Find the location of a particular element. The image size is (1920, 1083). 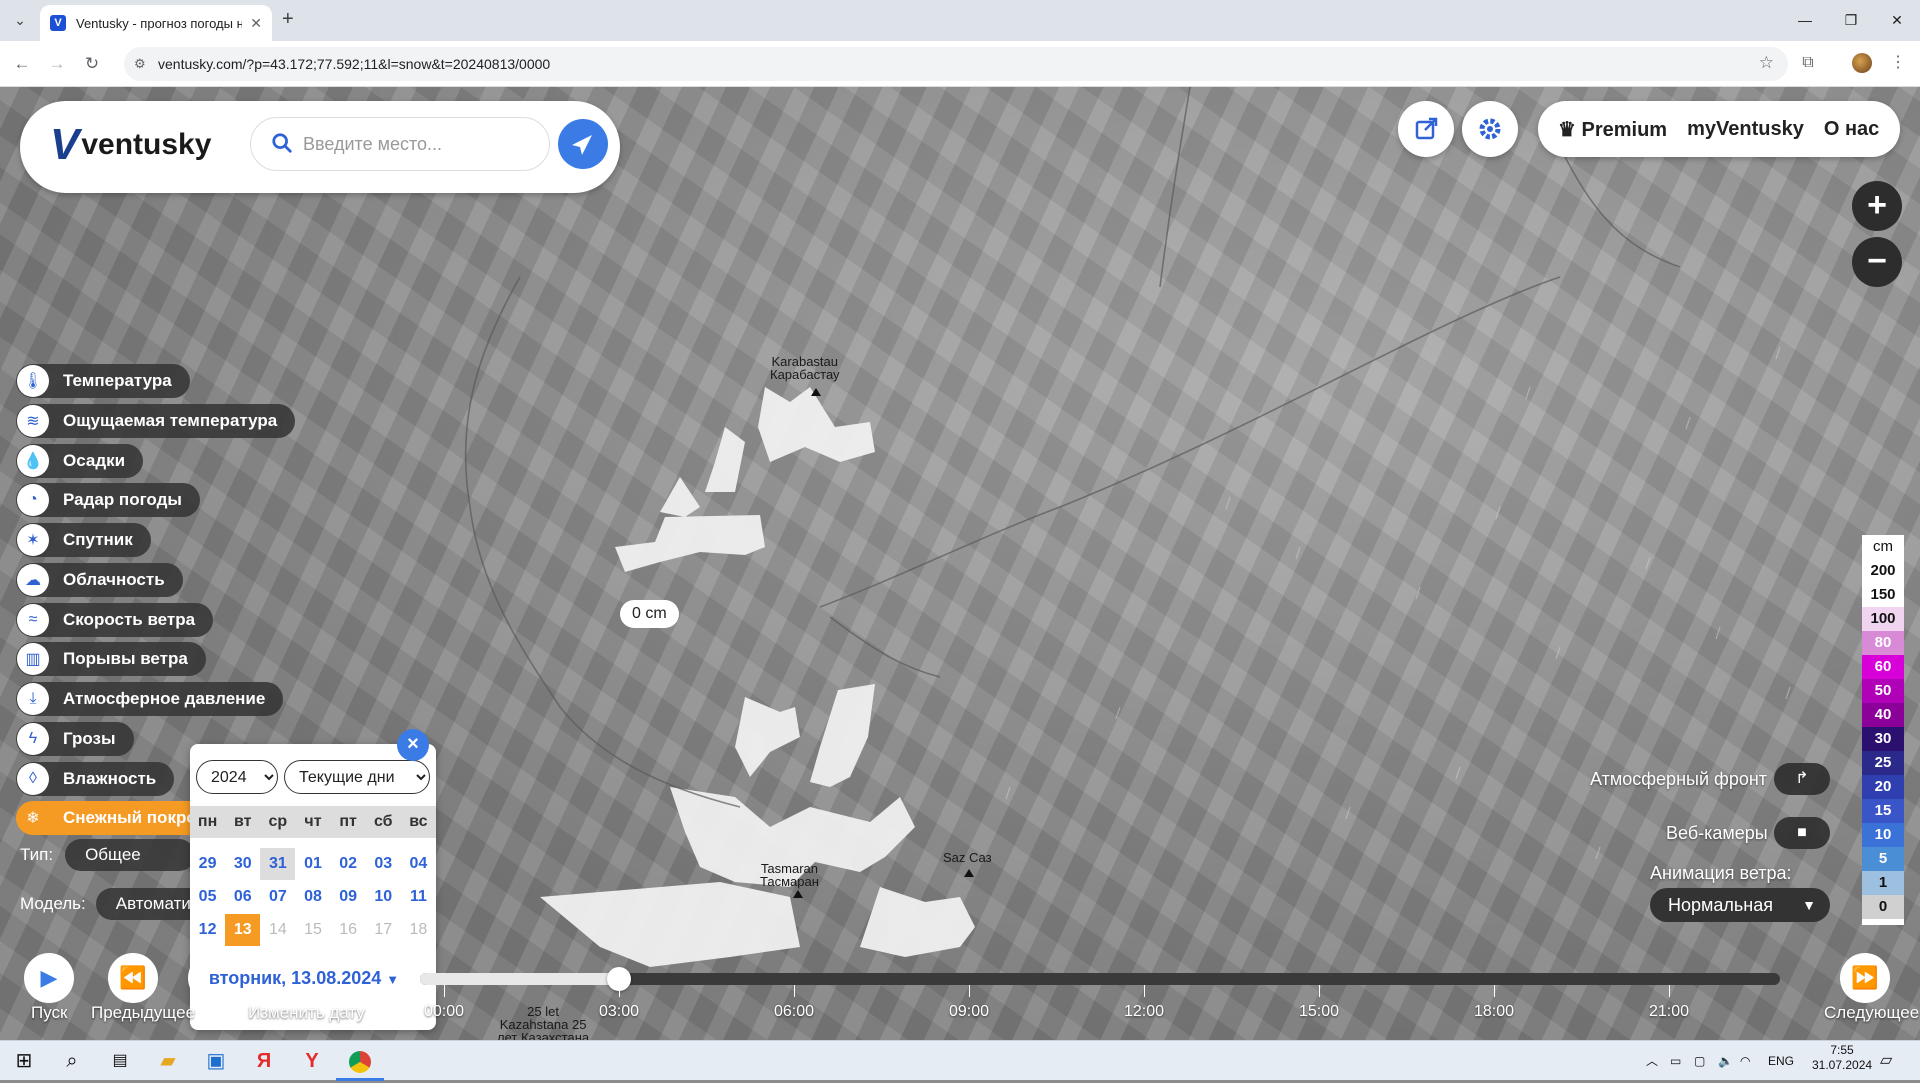

calendar-day: 06 is located at coordinates (242, 897).